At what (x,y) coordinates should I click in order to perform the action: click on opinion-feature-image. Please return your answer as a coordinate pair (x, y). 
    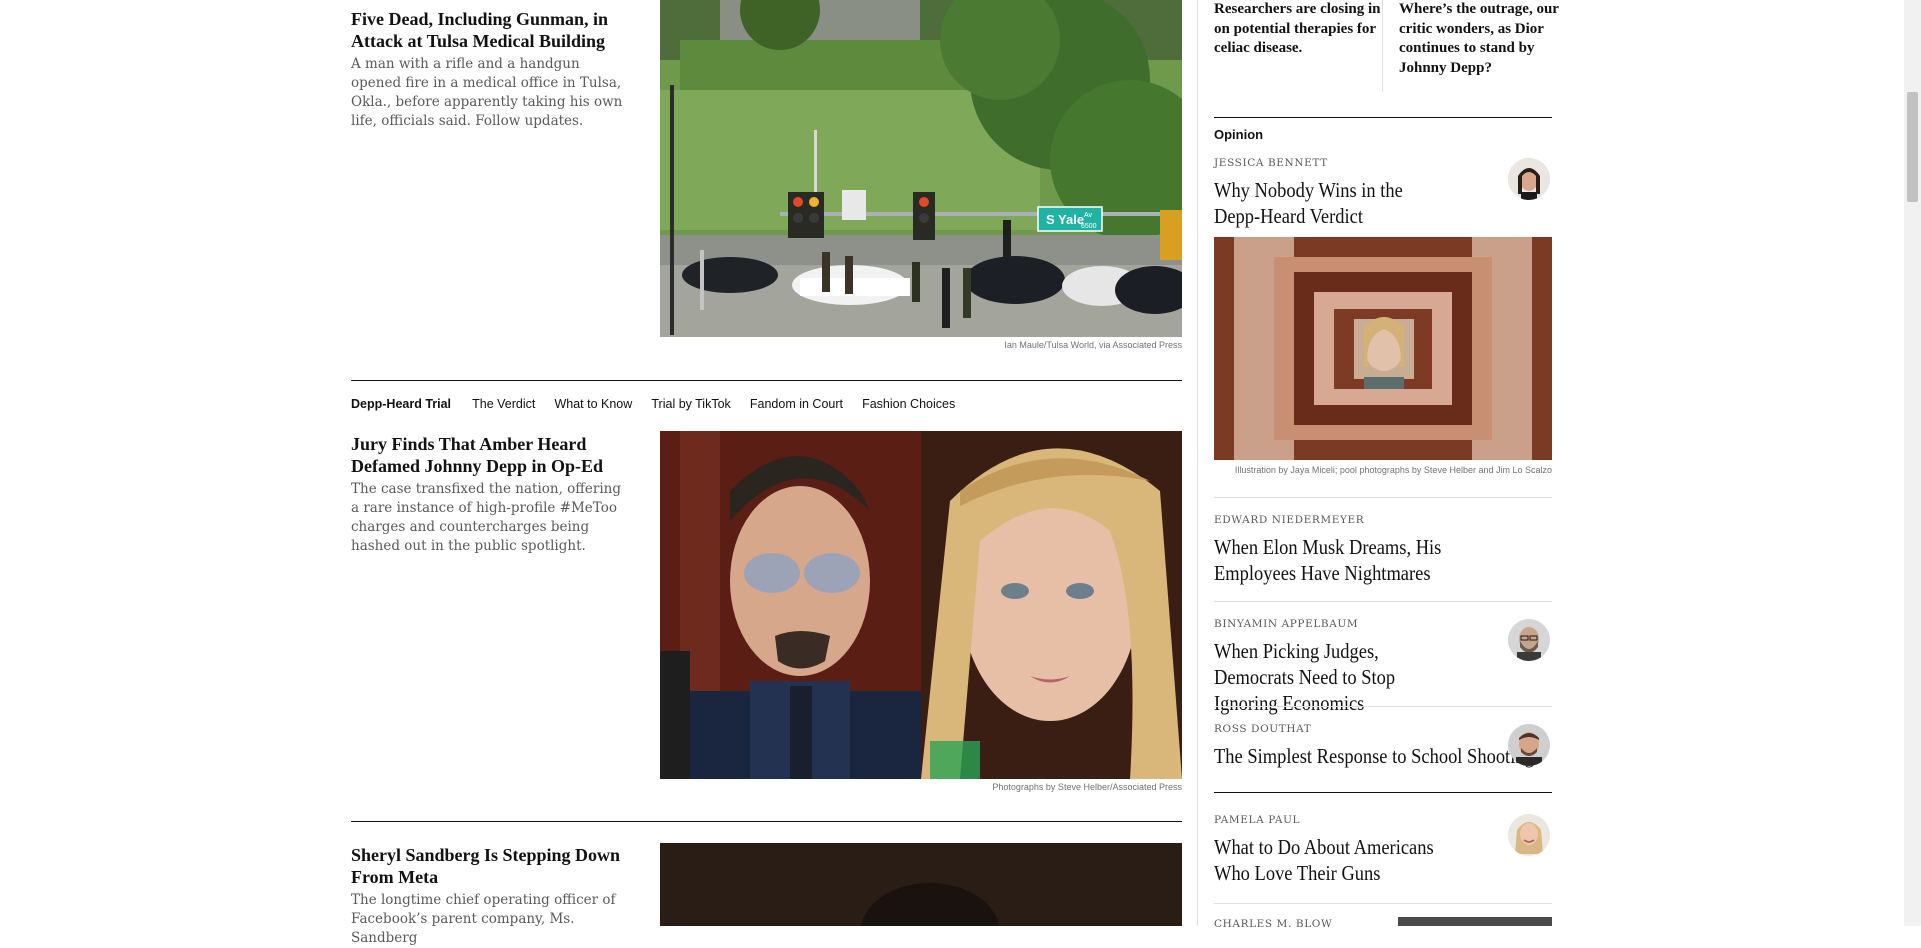
    Looking at the image, I should click on (1383, 348).